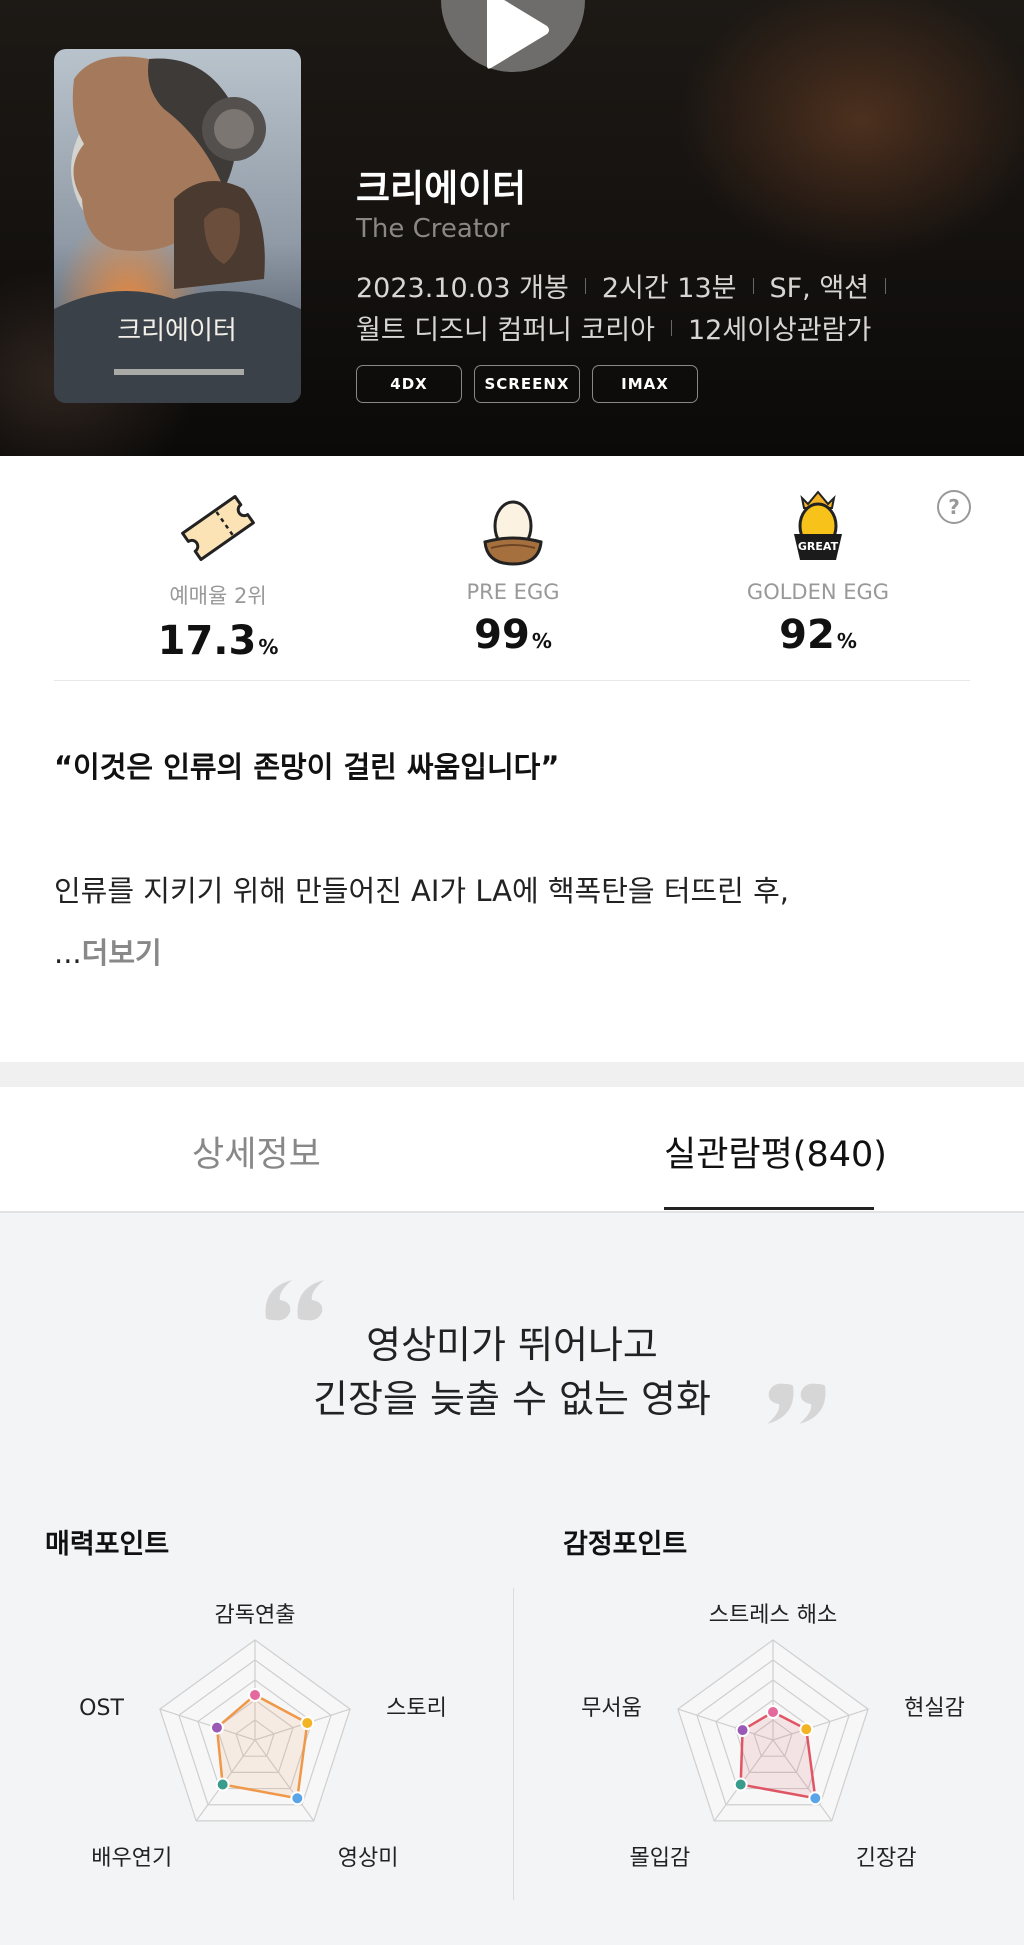  Describe the element at coordinates (611, 1708) in the screenshot. I see `radar-axis-label: 무서움` at that location.